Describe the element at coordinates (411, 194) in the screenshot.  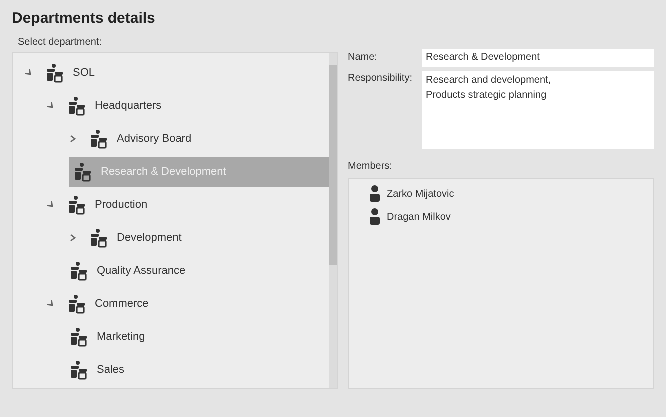
I see `member-item: Zarko Mijatovic` at that location.